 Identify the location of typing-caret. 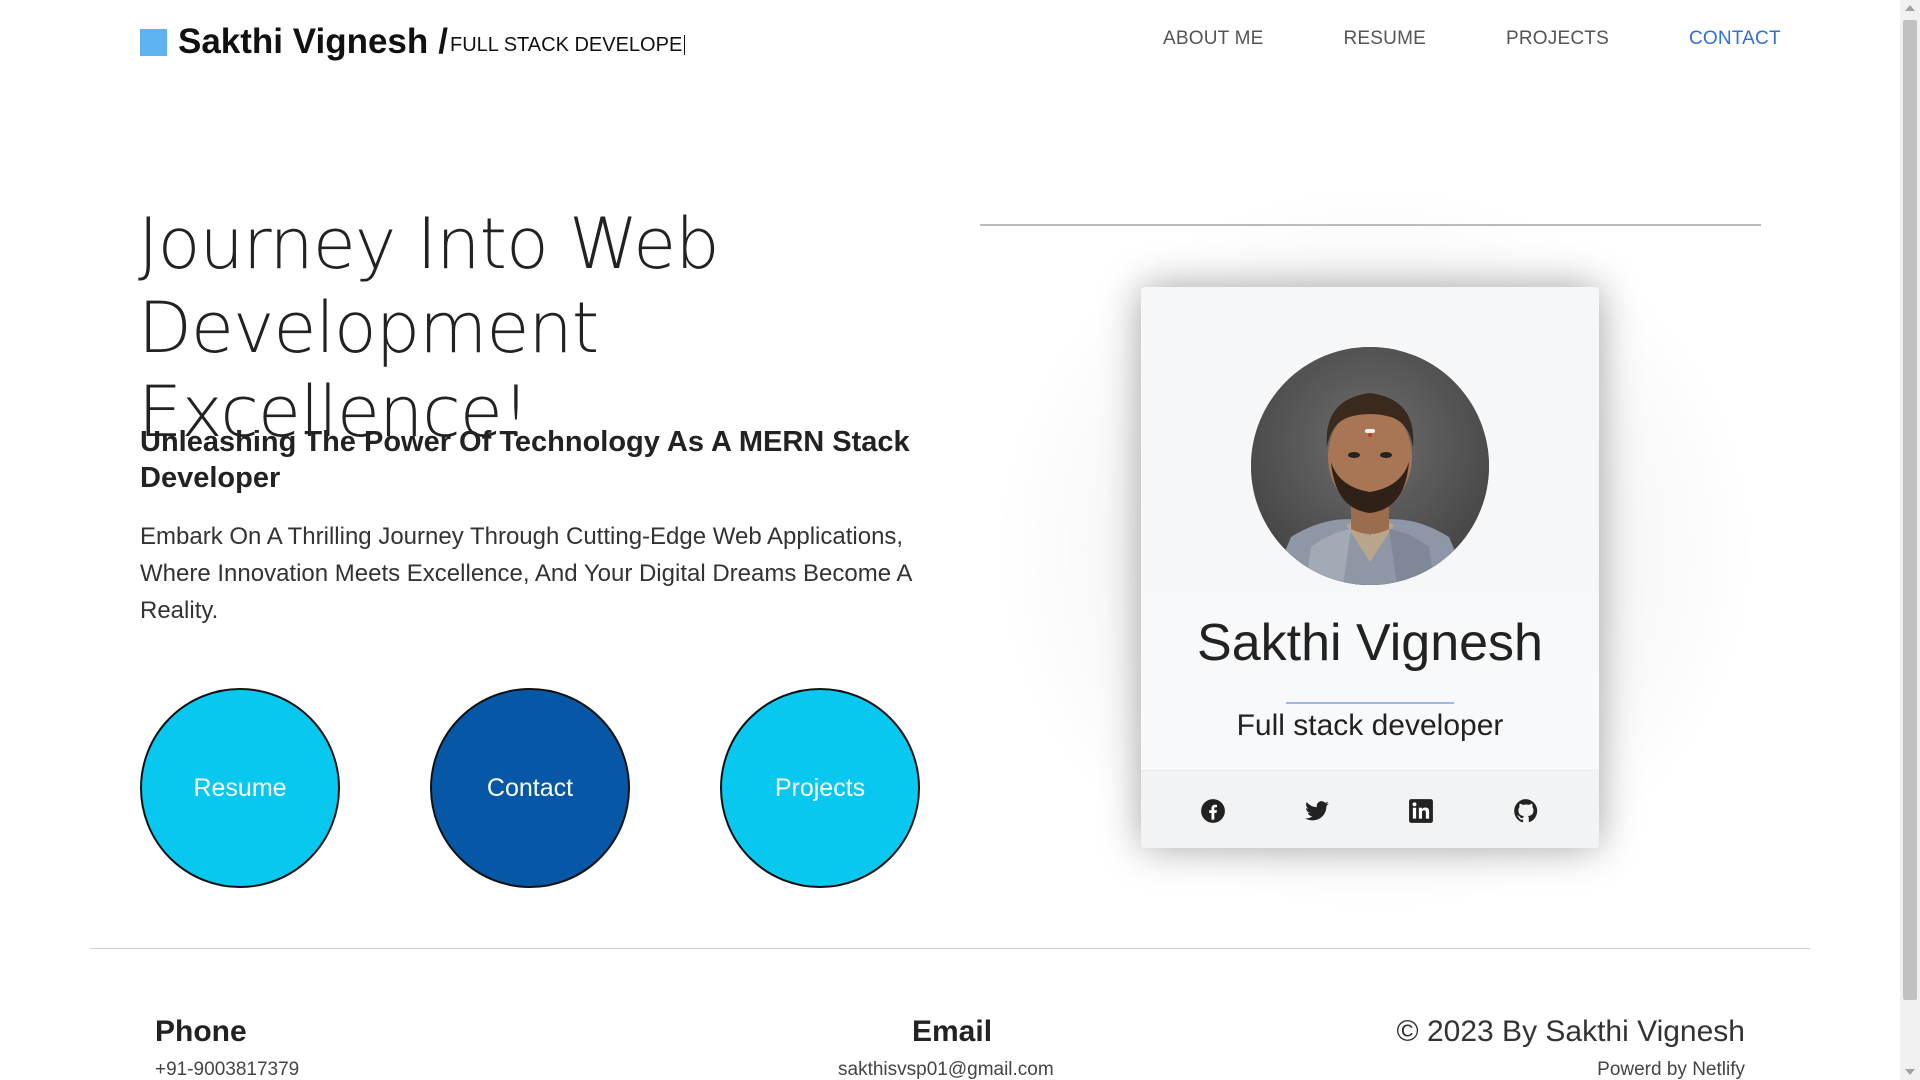
(685, 45).